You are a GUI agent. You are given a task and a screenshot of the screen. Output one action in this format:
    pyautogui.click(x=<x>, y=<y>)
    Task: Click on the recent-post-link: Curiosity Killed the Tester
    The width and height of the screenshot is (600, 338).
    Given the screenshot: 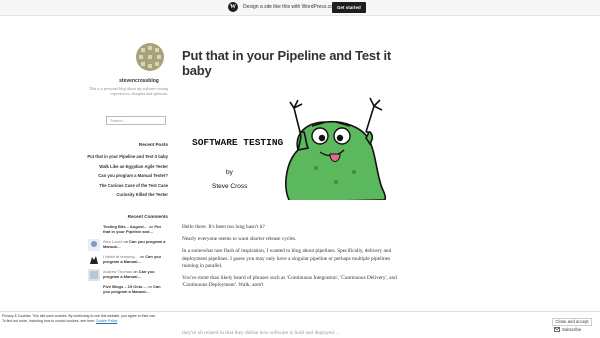 What is the action you would take?
    pyautogui.click(x=124, y=195)
    